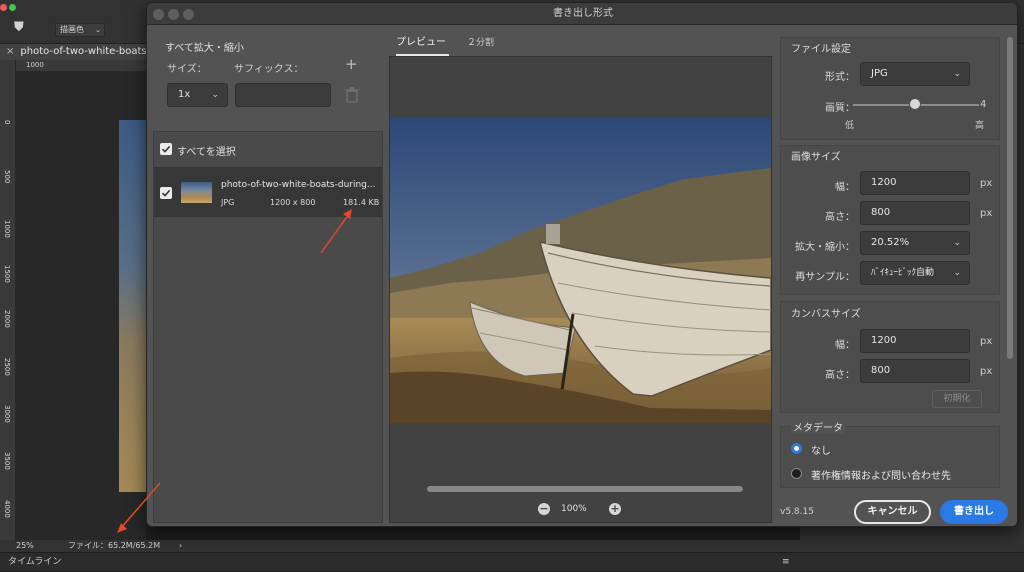 The width and height of the screenshot is (1024, 572). What do you see at coordinates (544, 509) in the screenshot?
I see `zoom-out-button: −` at bounding box center [544, 509].